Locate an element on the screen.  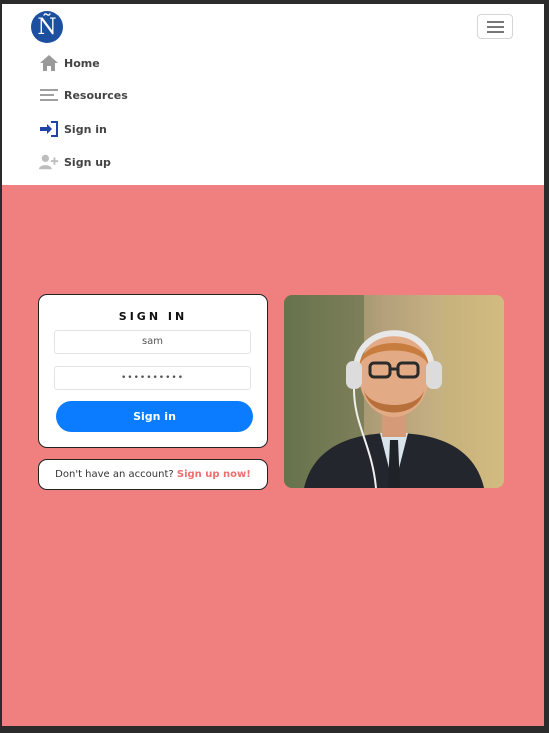
brand-logo: Ñ is located at coordinates (47, 27).